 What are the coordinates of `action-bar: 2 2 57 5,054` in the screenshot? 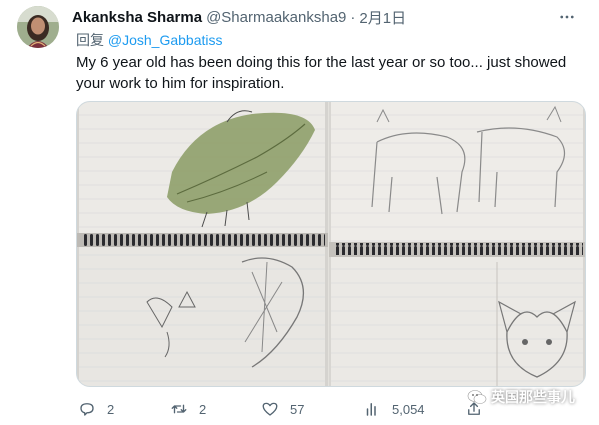 It's located at (336, 409).